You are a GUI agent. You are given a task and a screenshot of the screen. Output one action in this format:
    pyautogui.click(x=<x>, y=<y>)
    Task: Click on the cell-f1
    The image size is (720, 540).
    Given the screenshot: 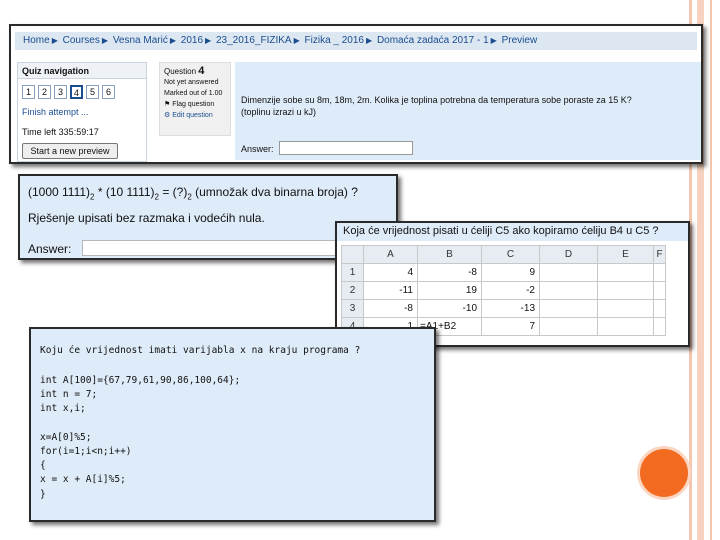 What is the action you would take?
    pyautogui.click(x=659, y=272)
    